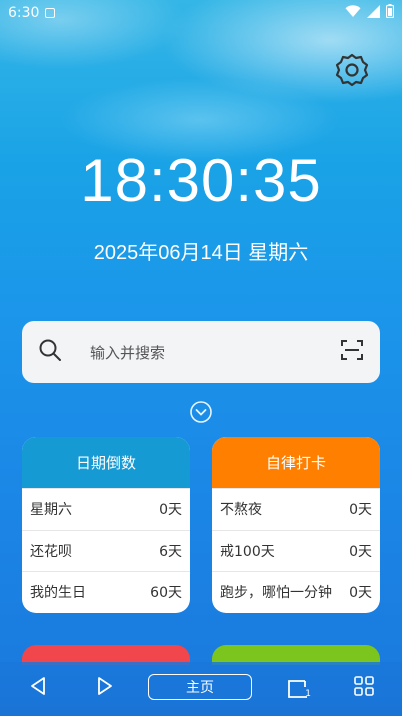 This screenshot has height=716, width=402. I want to click on menu-button, so click(364, 688).